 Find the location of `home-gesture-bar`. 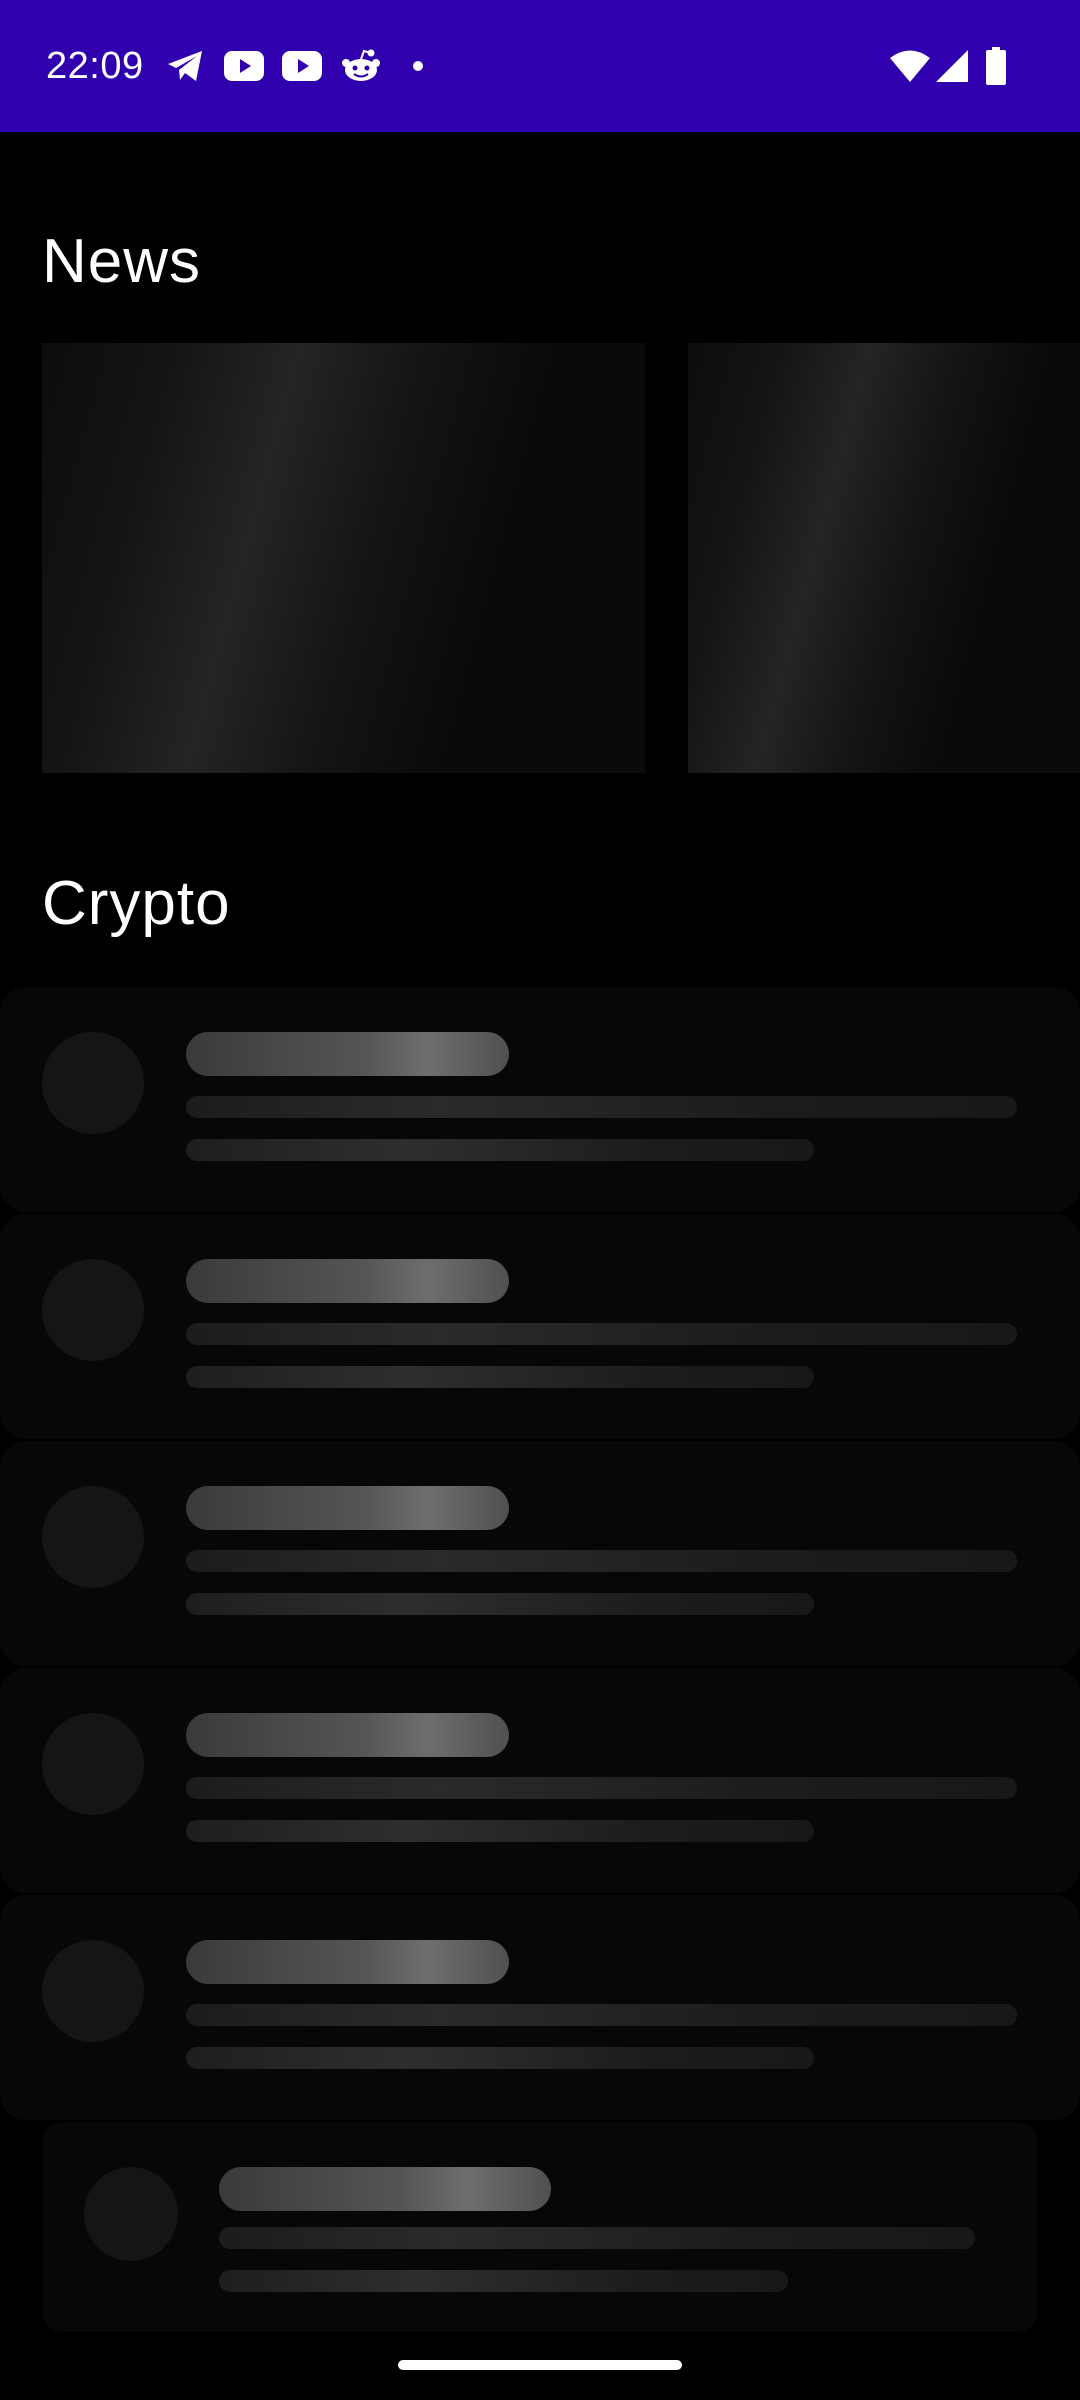

home-gesture-bar is located at coordinates (540, 2365).